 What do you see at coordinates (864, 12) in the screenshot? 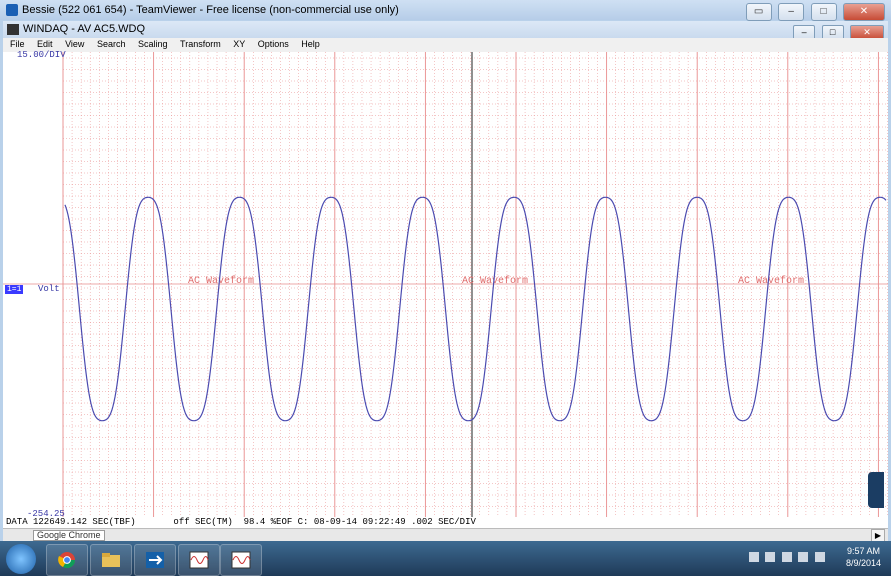
I see `close-button: ✕` at bounding box center [864, 12].